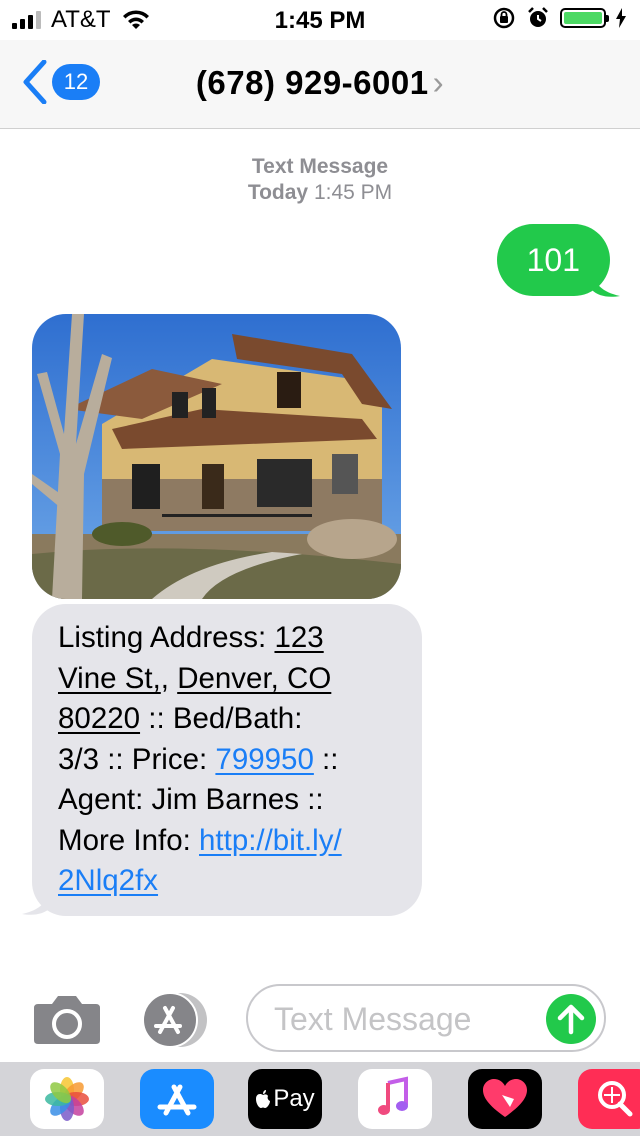 This screenshot has height=1136, width=640. I want to click on message-timestamp: Text Message Today 1:45 PM, so click(320, 180).